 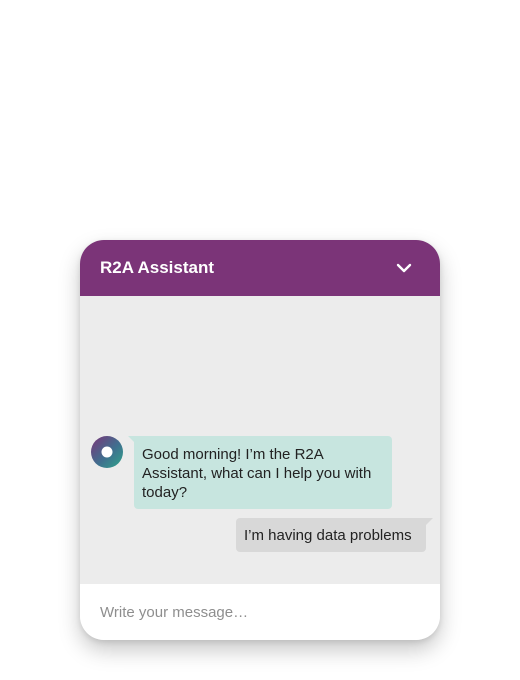 What do you see at coordinates (107, 452) in the screenshot?
I see `bot-avatar-icon` at bounding box center [107, 452].